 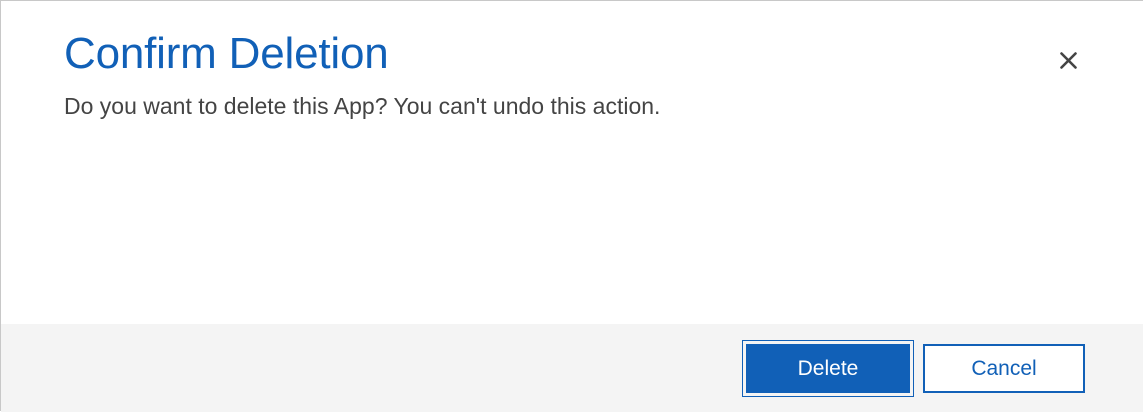 I want to click on delete-button: Delete, so click(x=828, y=368).